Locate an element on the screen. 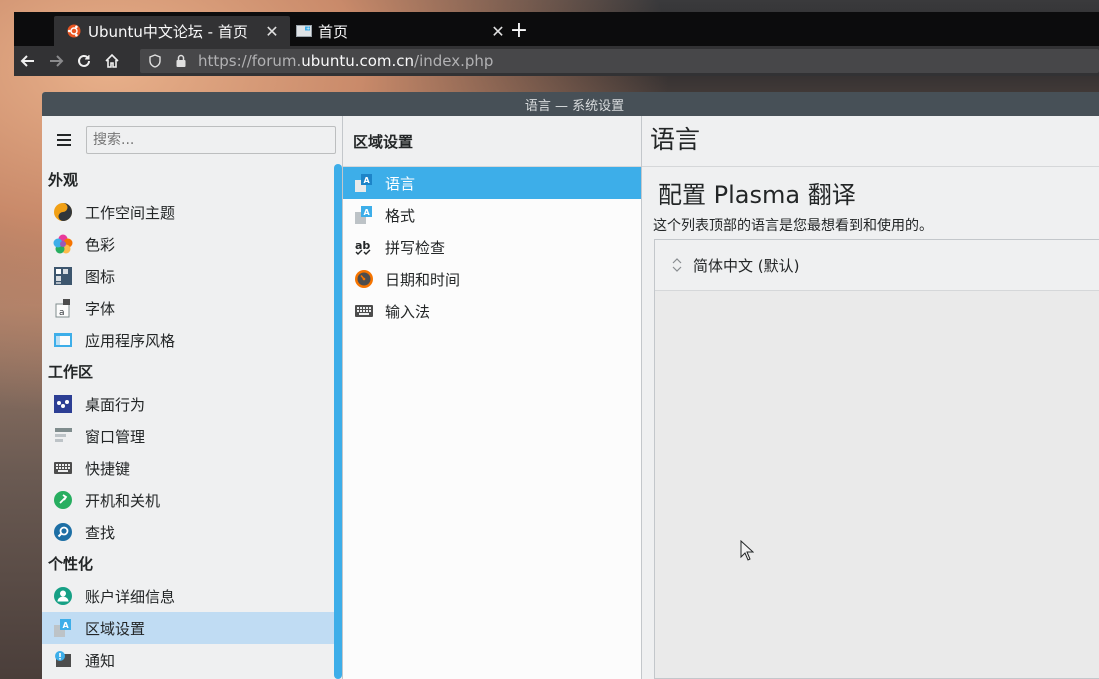  regional-settings-icon: A is located at coordinates (63, 628).